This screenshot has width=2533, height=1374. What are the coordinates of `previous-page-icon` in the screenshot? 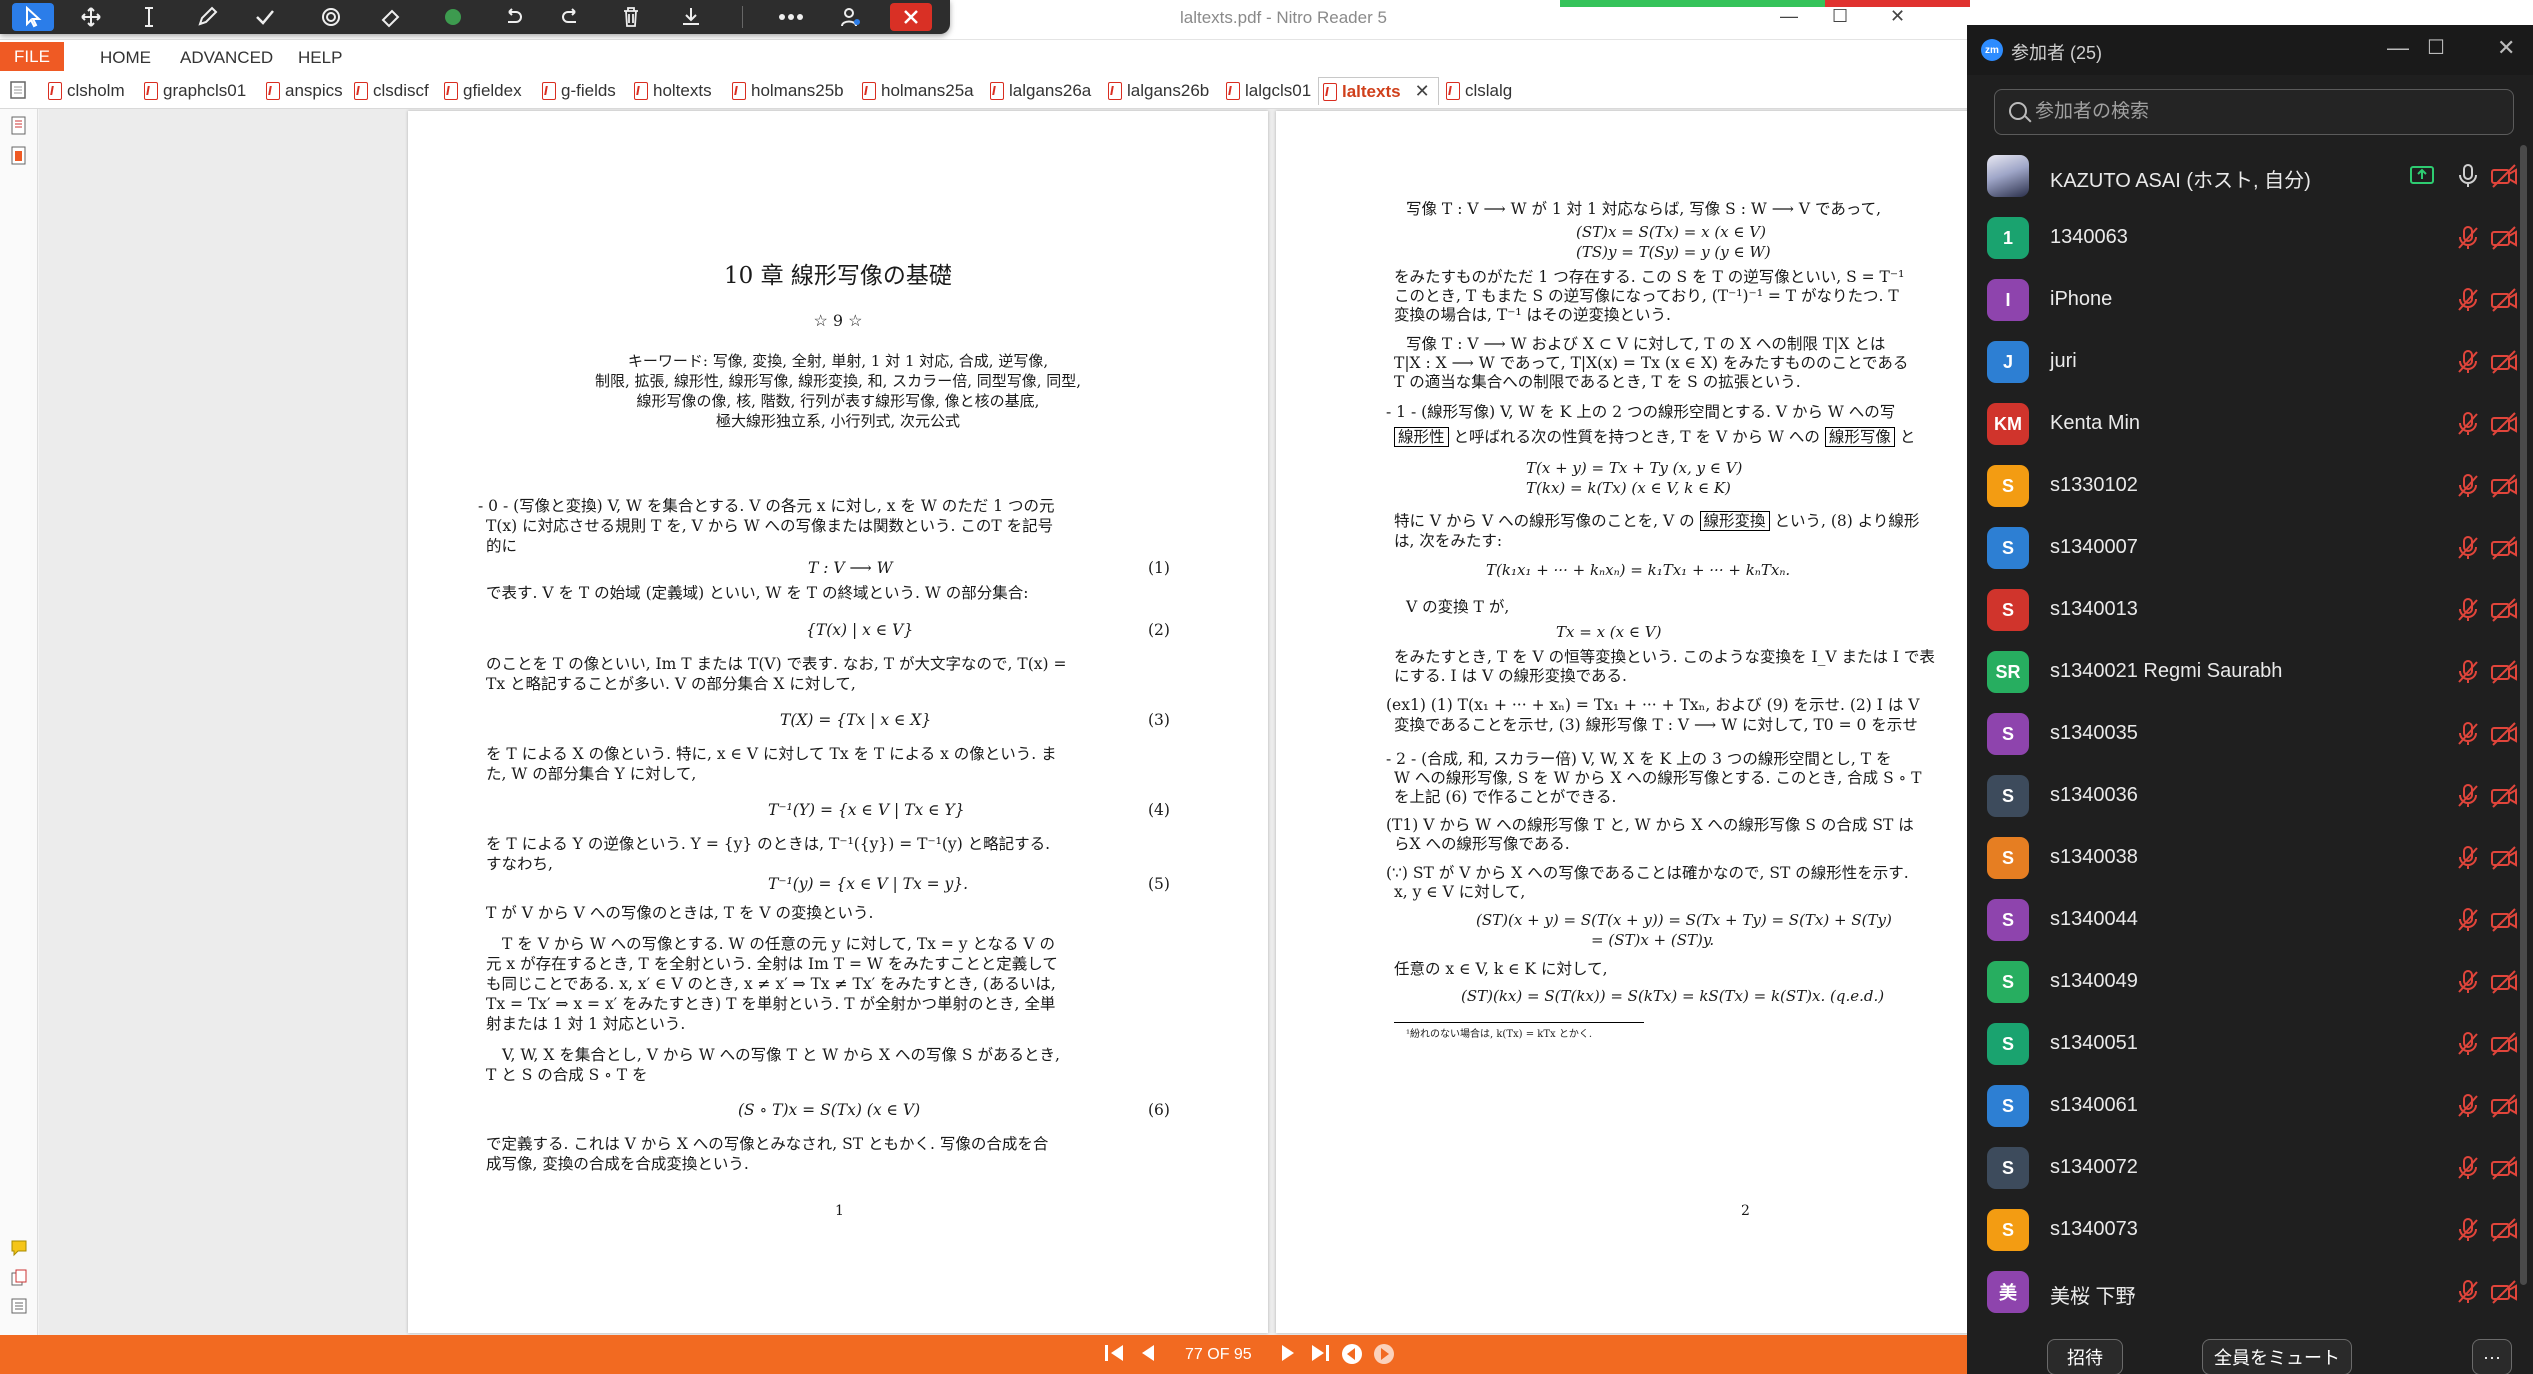 It's located at (1148, 1355).